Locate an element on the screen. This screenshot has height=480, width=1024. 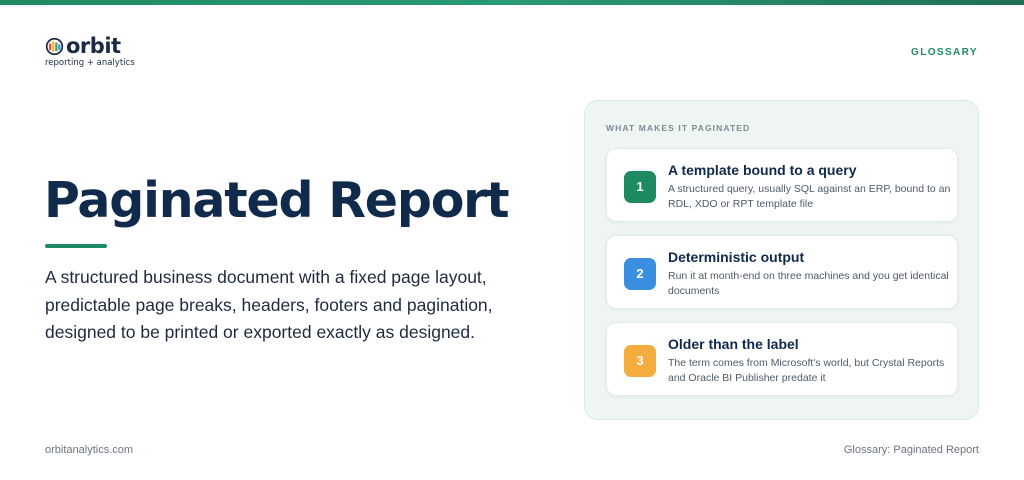
number-badge-1: 1 is located at coordinates (640, 187).